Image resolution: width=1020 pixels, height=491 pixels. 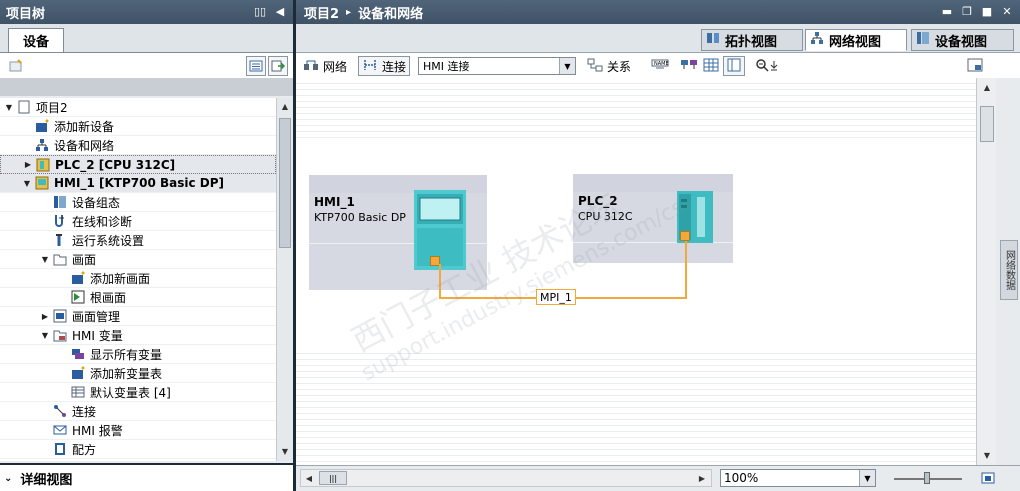 What do you see at coordinates (256, 66) in the screenshot?
I see `overview-table-icon` at bounding box center [256, 66].